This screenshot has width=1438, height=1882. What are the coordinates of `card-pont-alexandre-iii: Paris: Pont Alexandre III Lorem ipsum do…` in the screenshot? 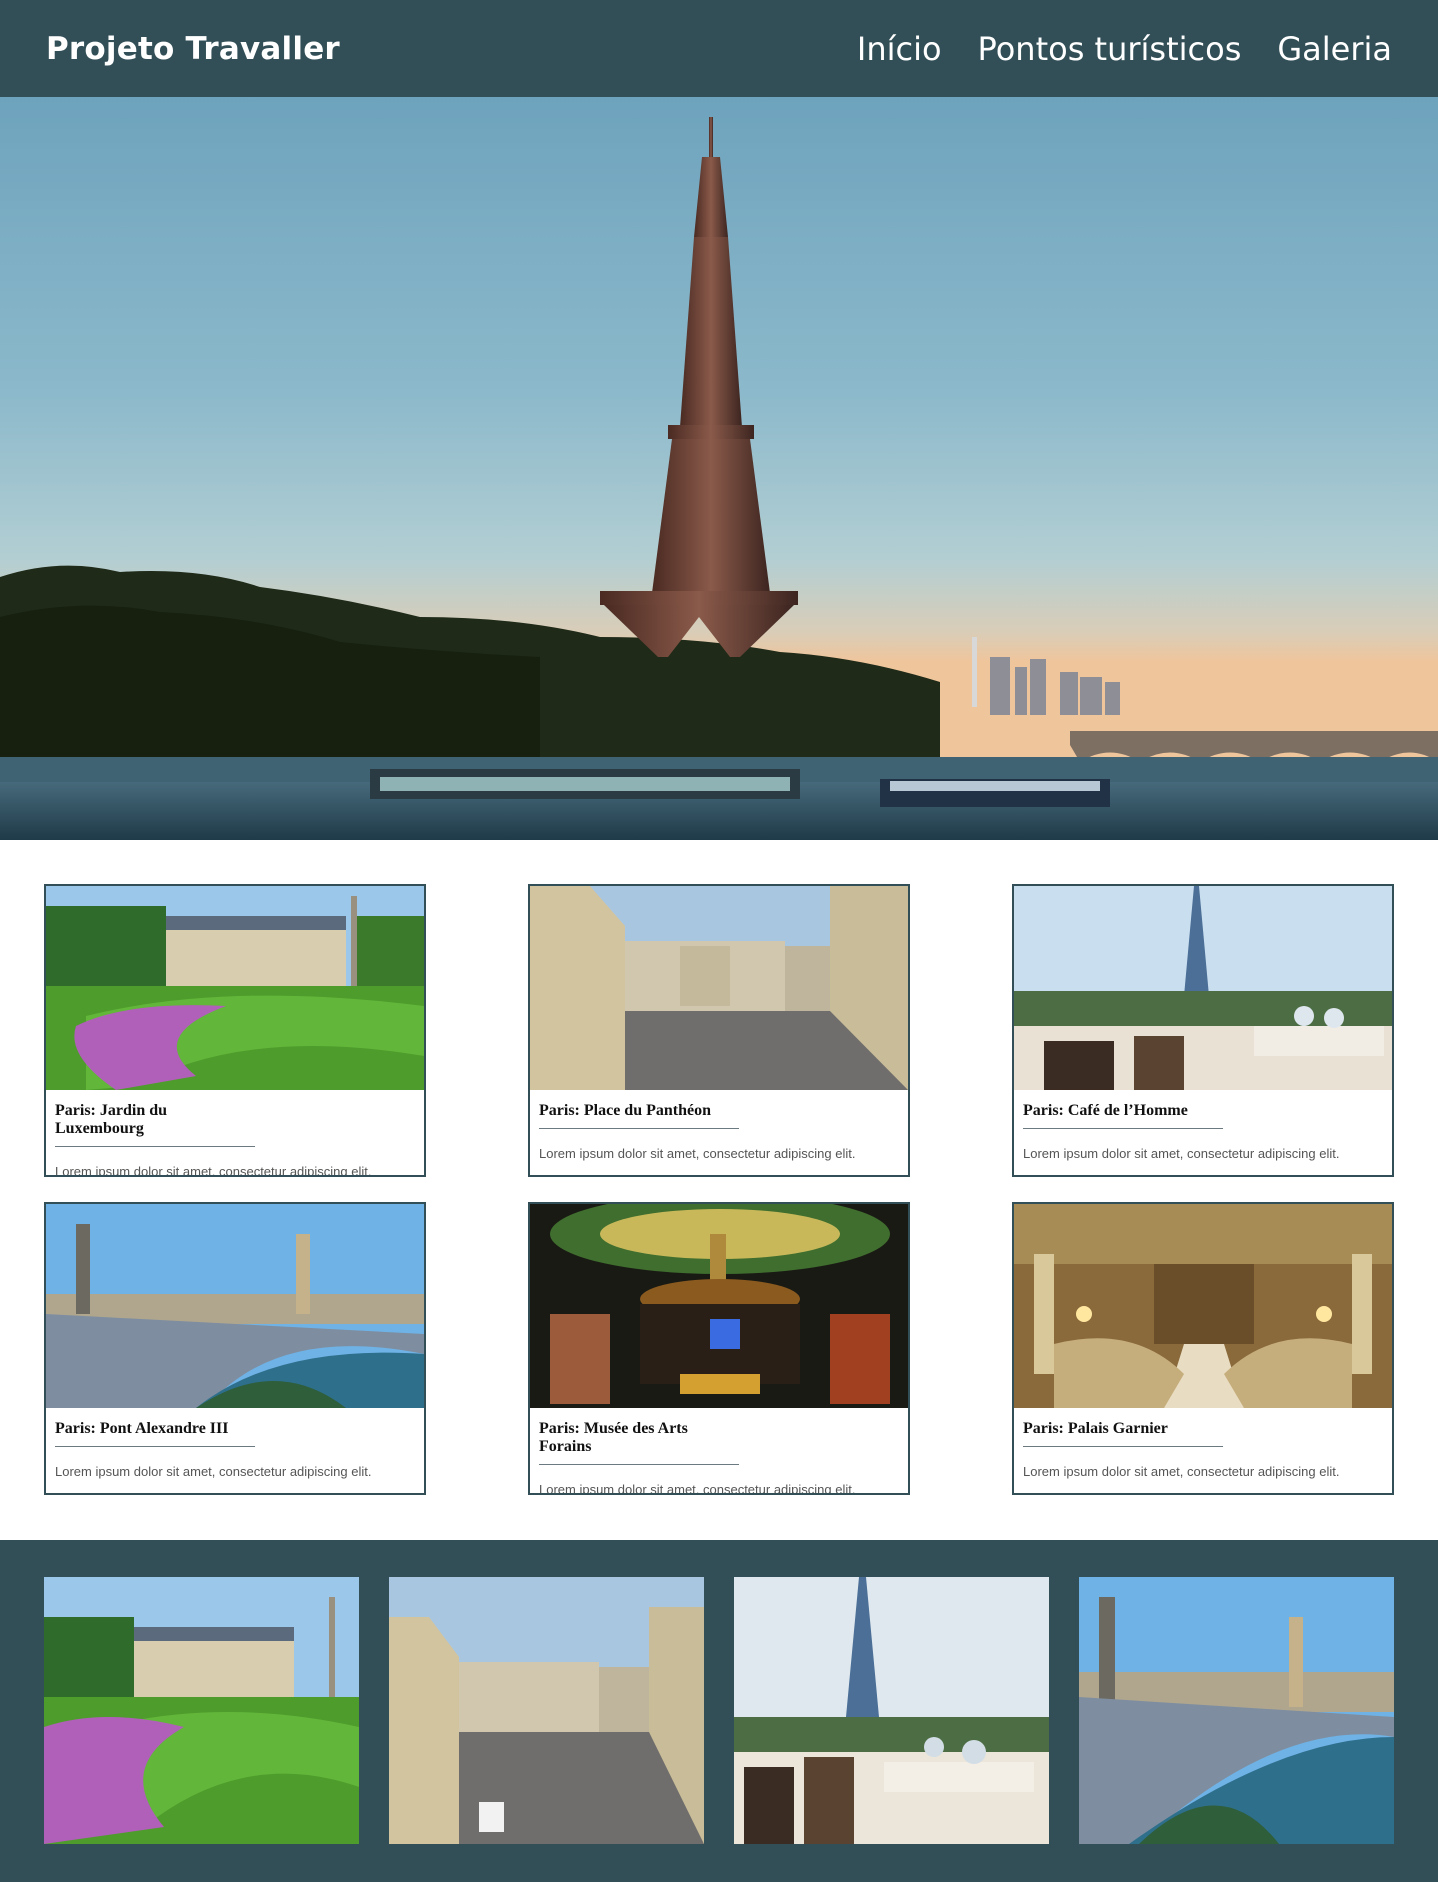 It's located at (235, 1348).